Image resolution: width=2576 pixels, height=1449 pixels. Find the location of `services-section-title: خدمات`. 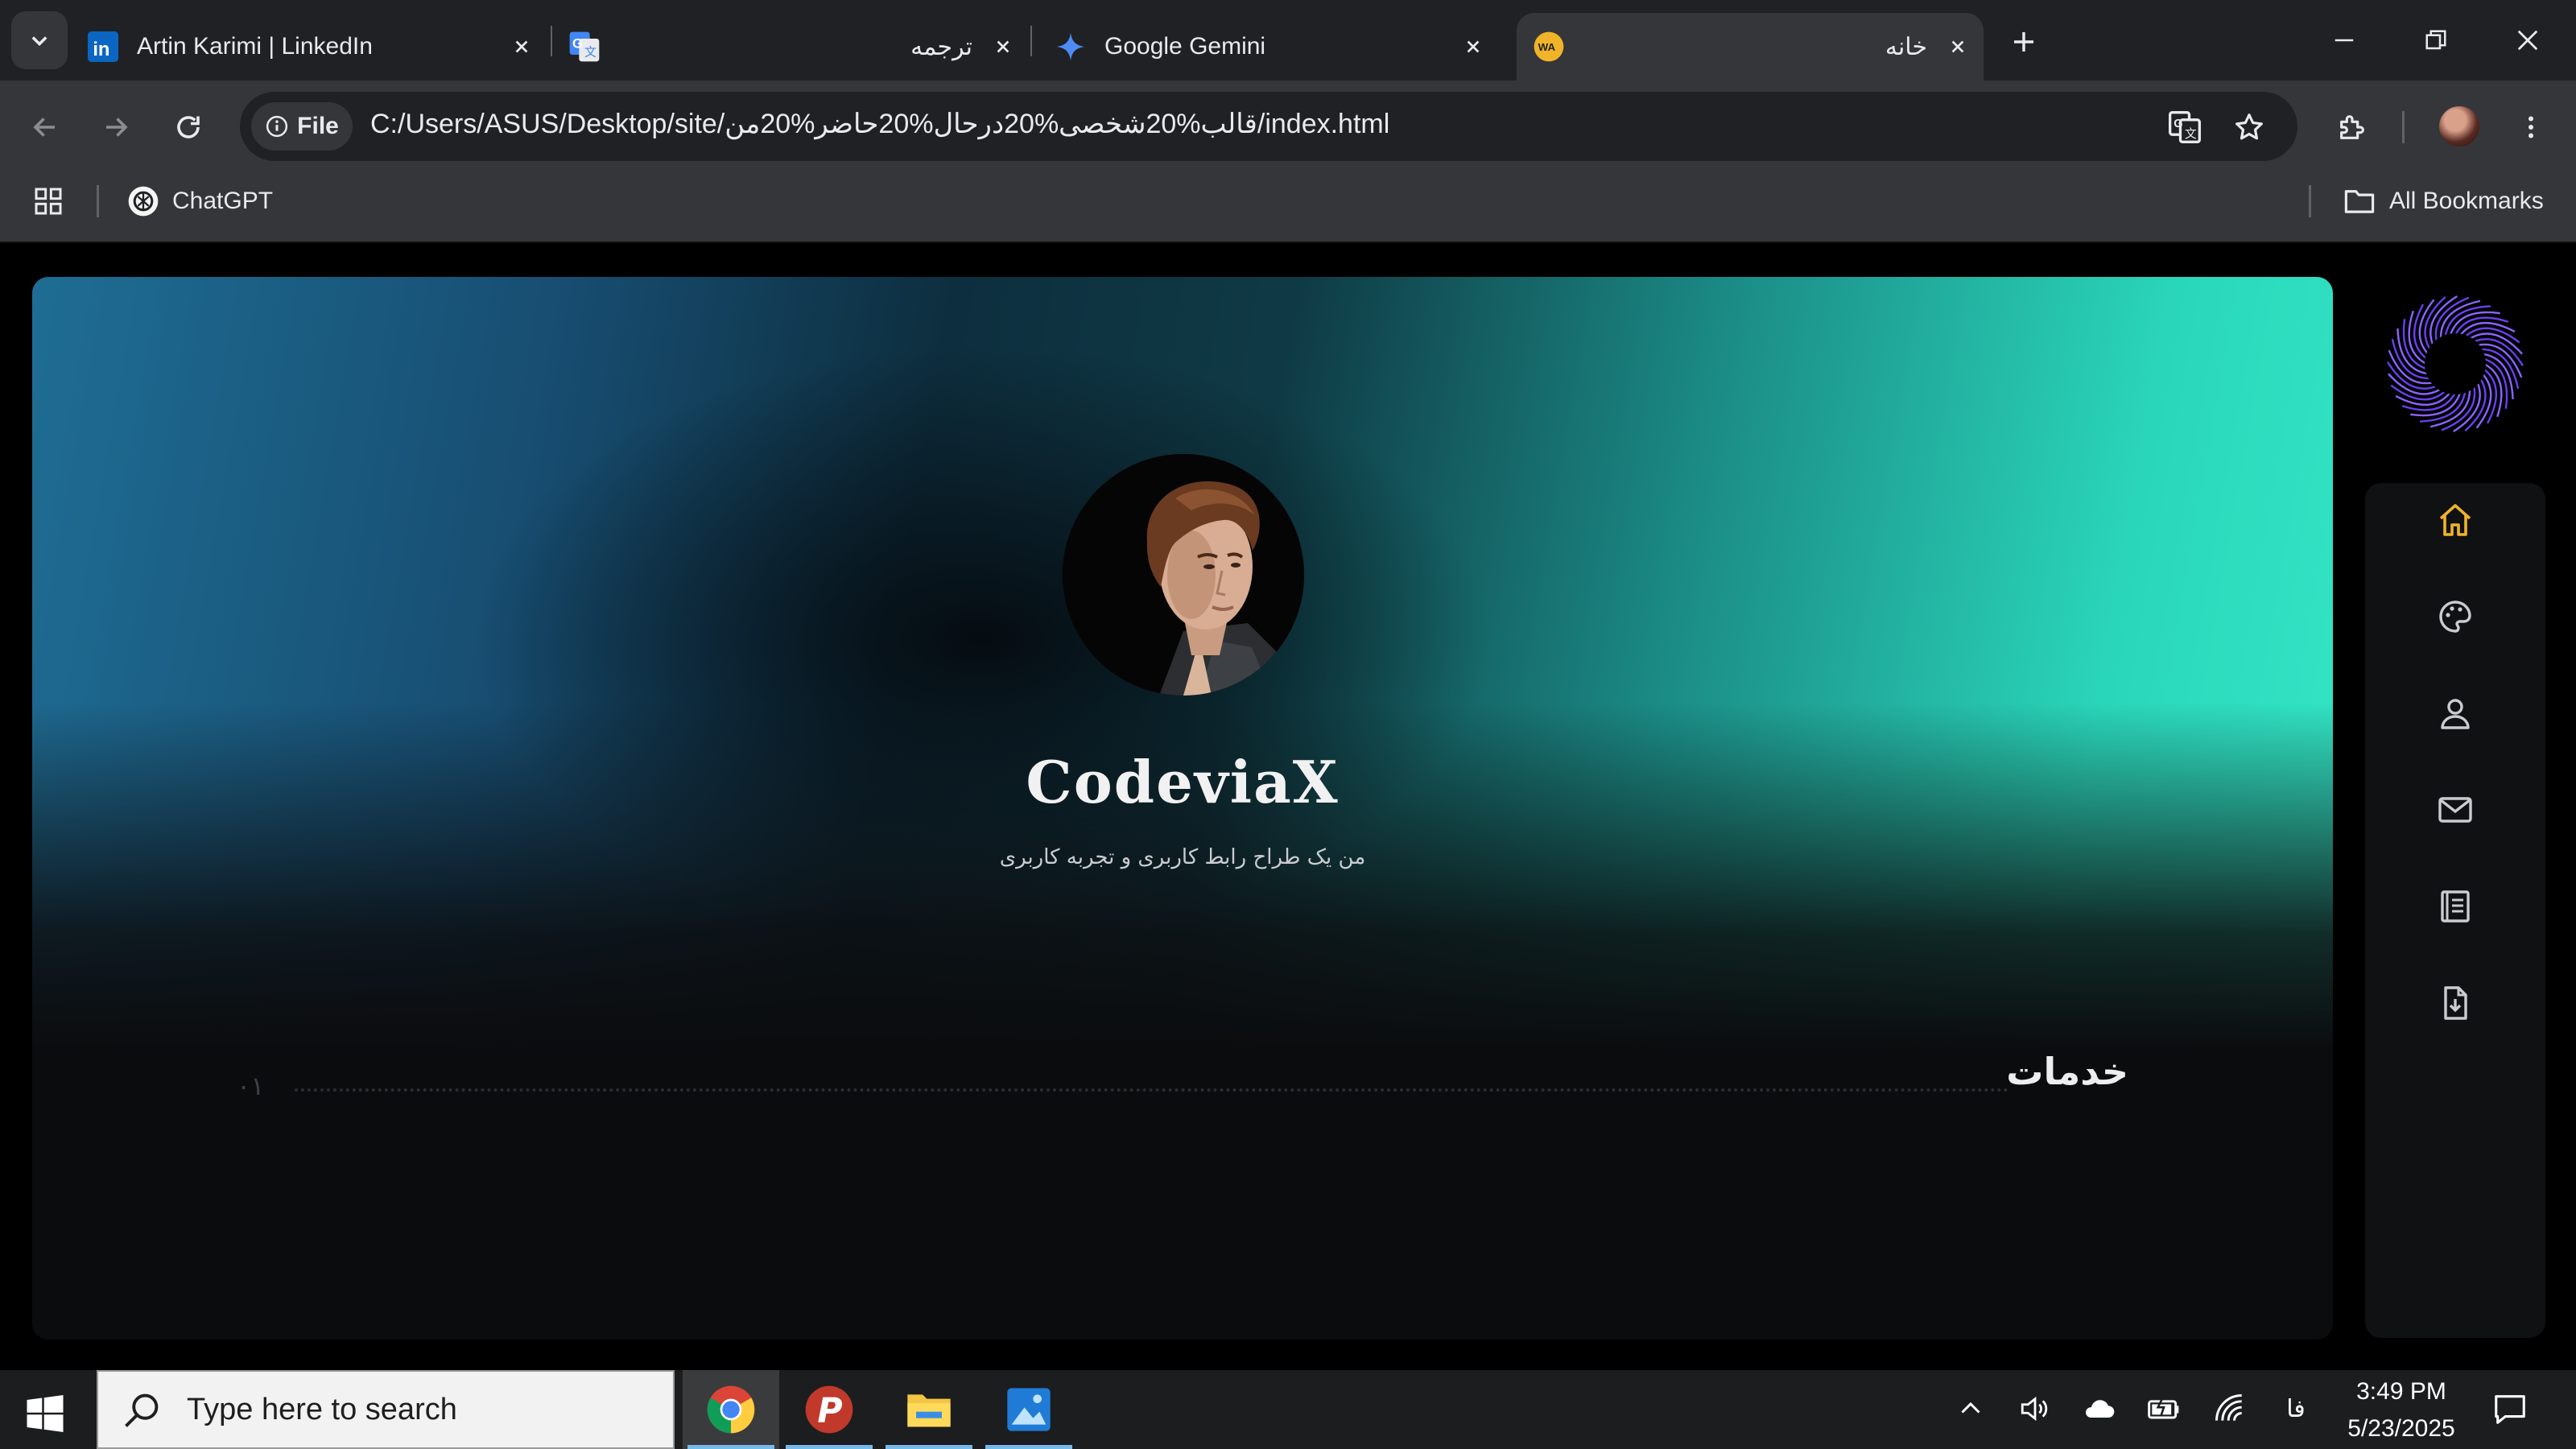

services-section-title: خدمات is located at coordinates (2067, 1071).